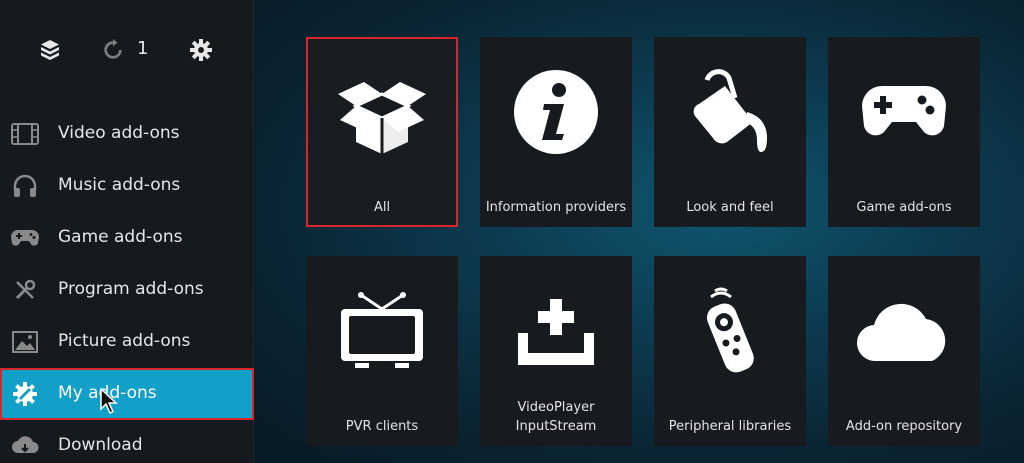 The image size is (1024, 463). Describe the element at coordinates (119, 133) in the screenshot. I see `sidebar-item-label: Video add-ons` at that location.